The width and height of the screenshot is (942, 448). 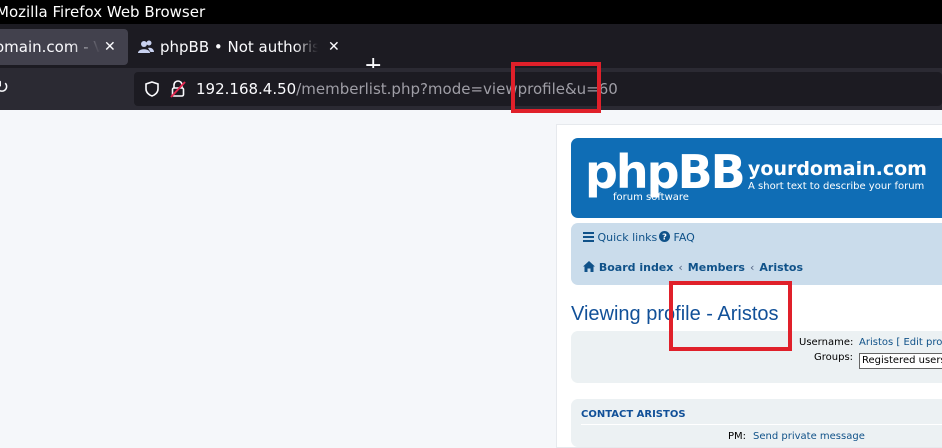 What do you see at coordinates (826, 342) in the screenshot?
I see `username-label: Username:` at bounding box center [826, 342].